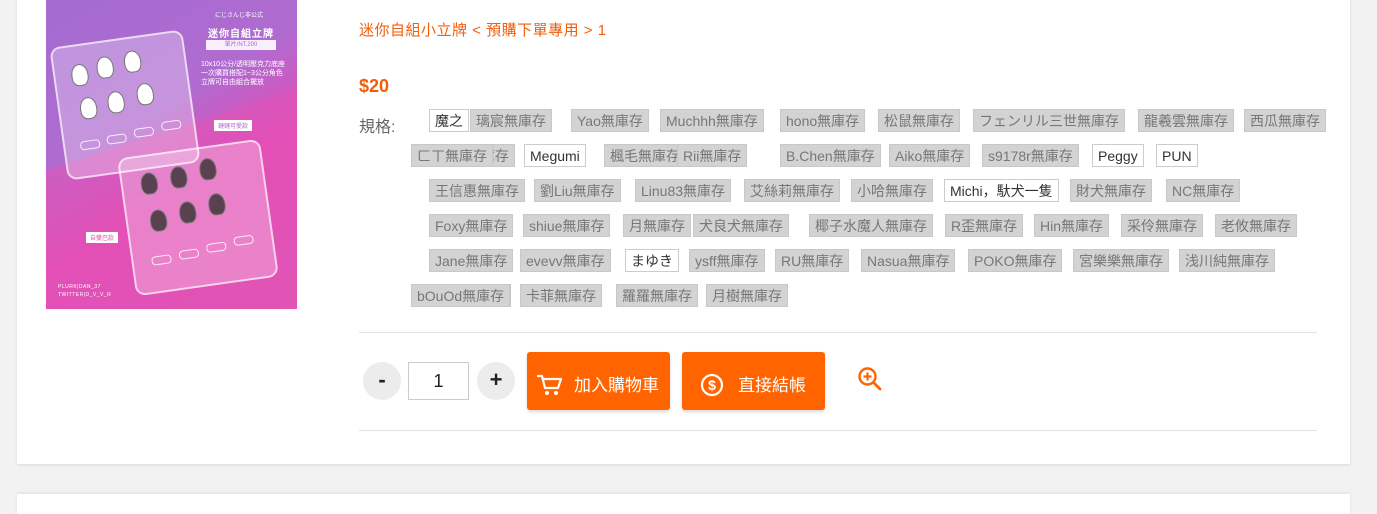  Describe the element at coordinates (838, 430) in the screenshot. I see `divider-bottom` at that location.